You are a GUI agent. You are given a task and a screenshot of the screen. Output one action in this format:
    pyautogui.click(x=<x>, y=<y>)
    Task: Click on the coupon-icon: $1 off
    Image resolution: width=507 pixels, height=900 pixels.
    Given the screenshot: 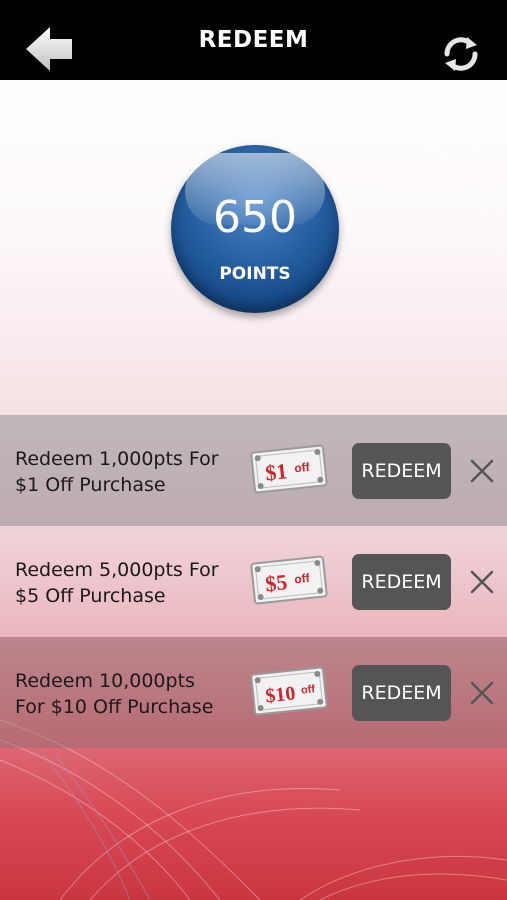 What is the action you would take?
    pyautogui.click(x=289, y=469)
    